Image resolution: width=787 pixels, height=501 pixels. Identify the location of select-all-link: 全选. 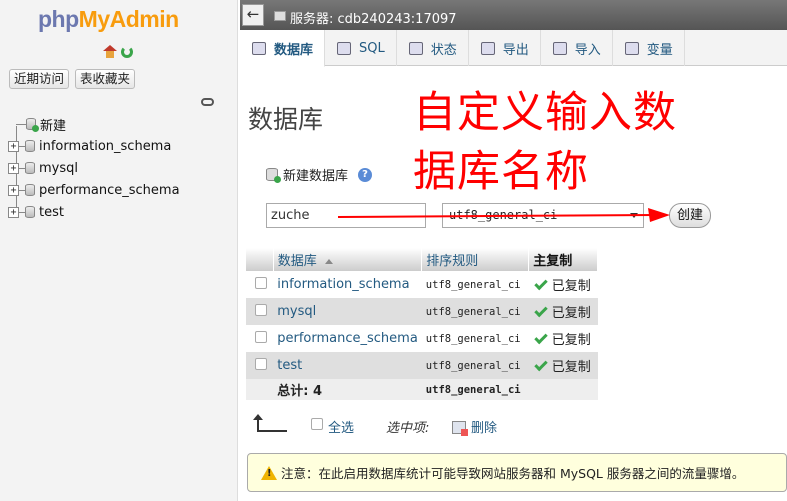
(341, 426).